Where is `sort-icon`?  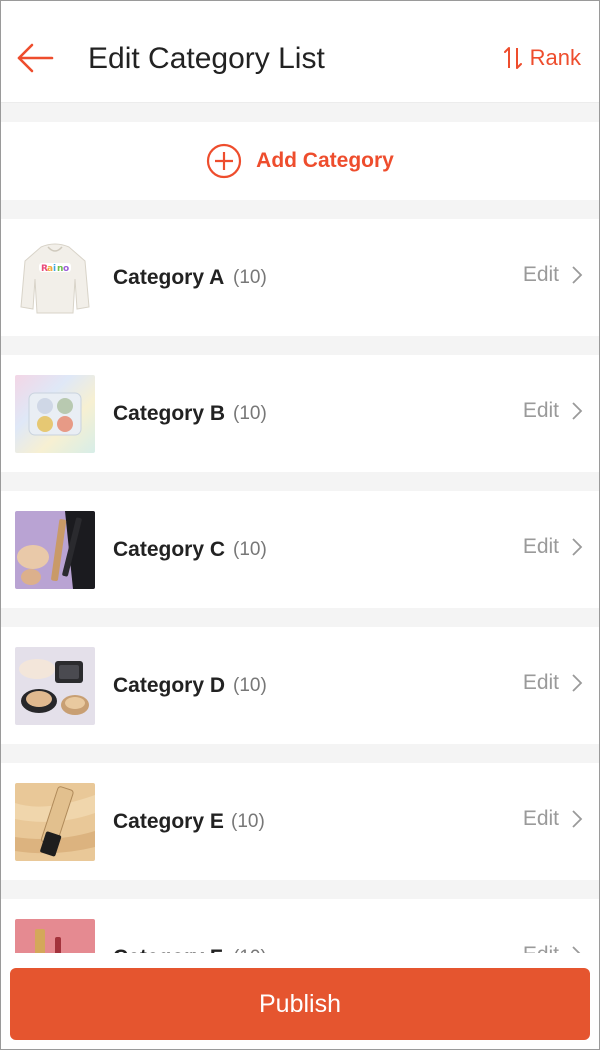
sort-icon is located at coordinates (512, 58).